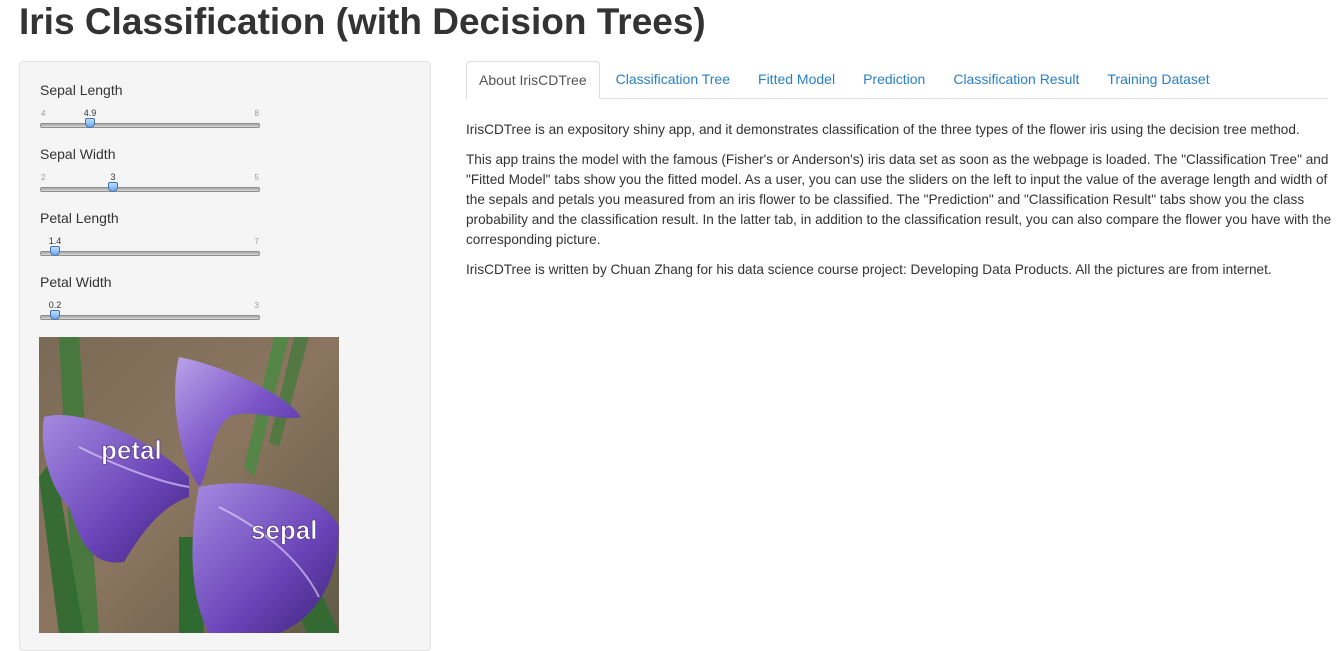 This screenshot has width=1339, height=651. What do you see at coordinates (113, 177) in the screenshot?
I see `slider-value-sepal-width: 3` at bounding box center [113, 177].